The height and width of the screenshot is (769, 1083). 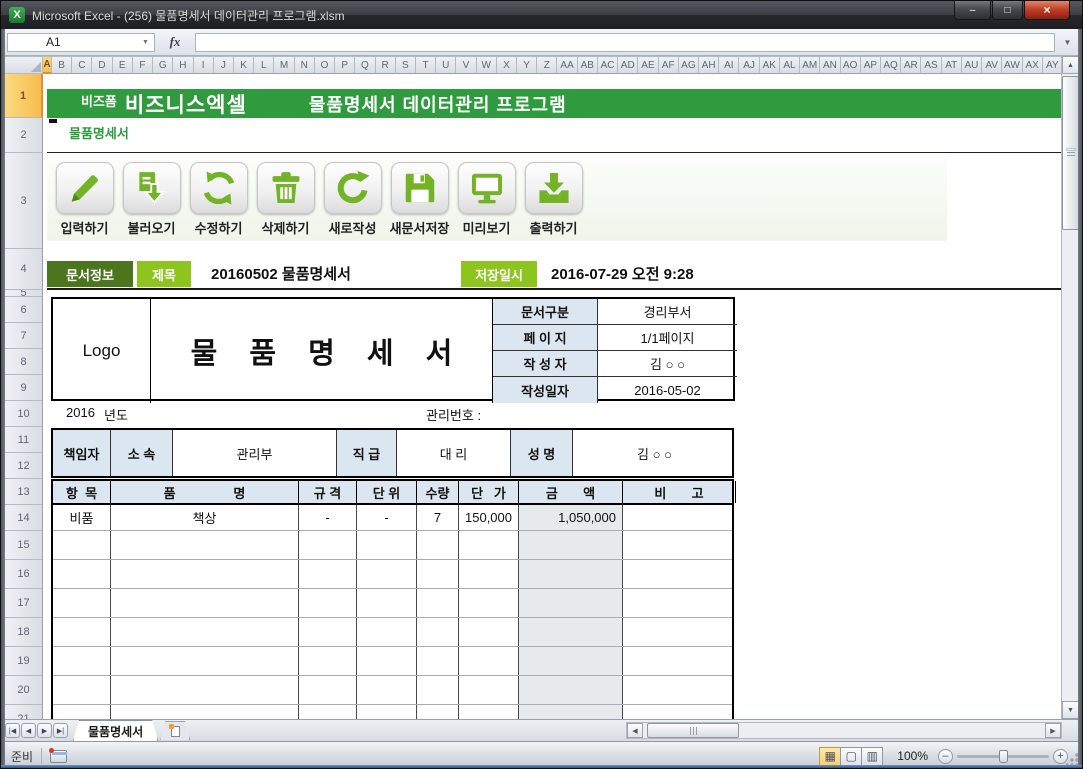 I want to click on name-box: A1 ▼, so click(x=81, y=42).